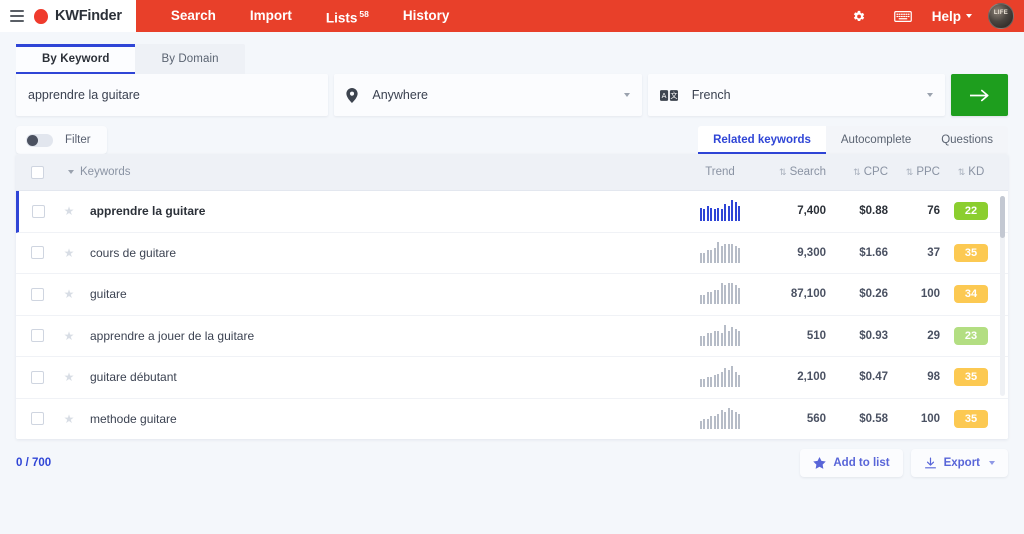  Describe the element at coordinates (426, 16) in the screenshot. I see `nav-item-history: History` at that location.